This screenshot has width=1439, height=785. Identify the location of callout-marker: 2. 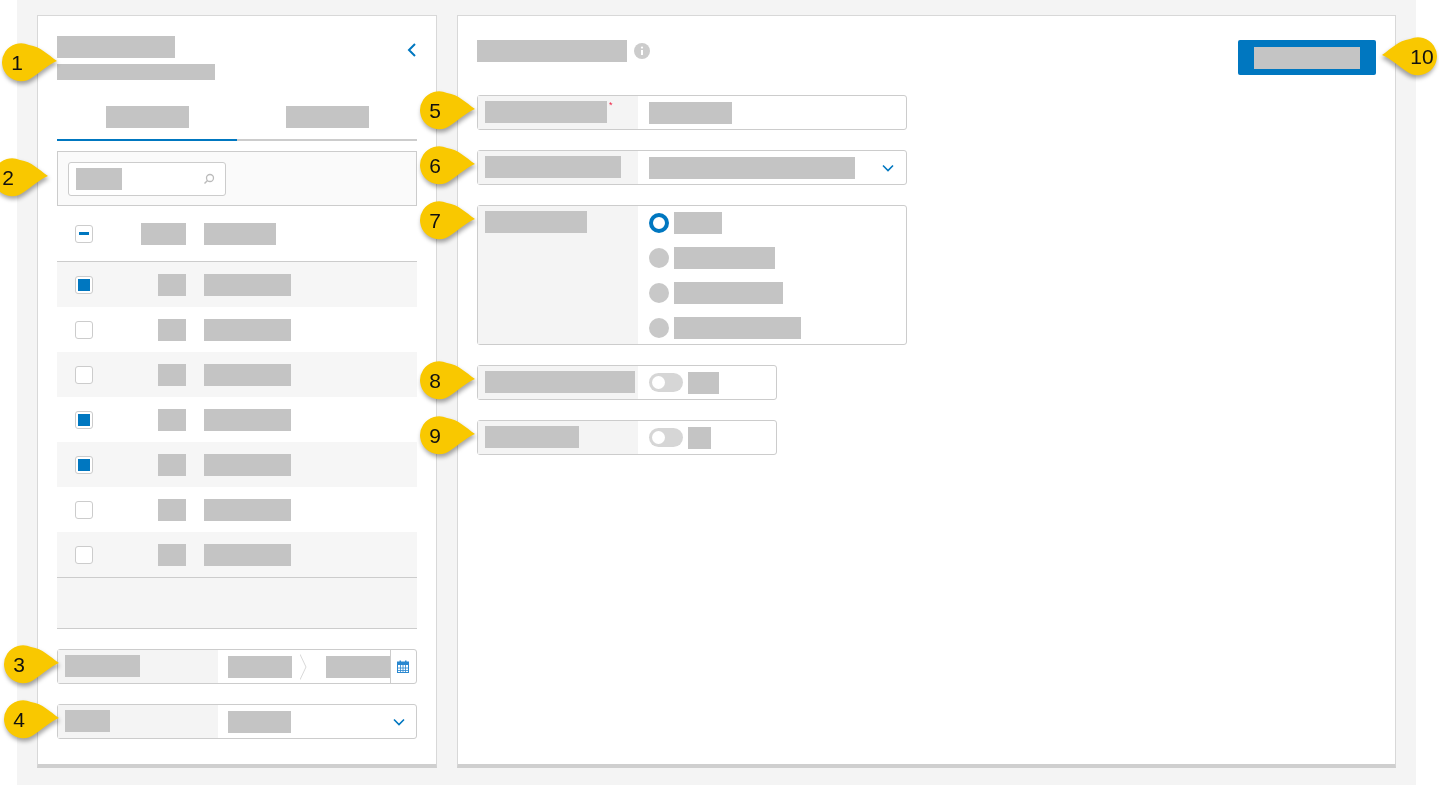
(25, 178).